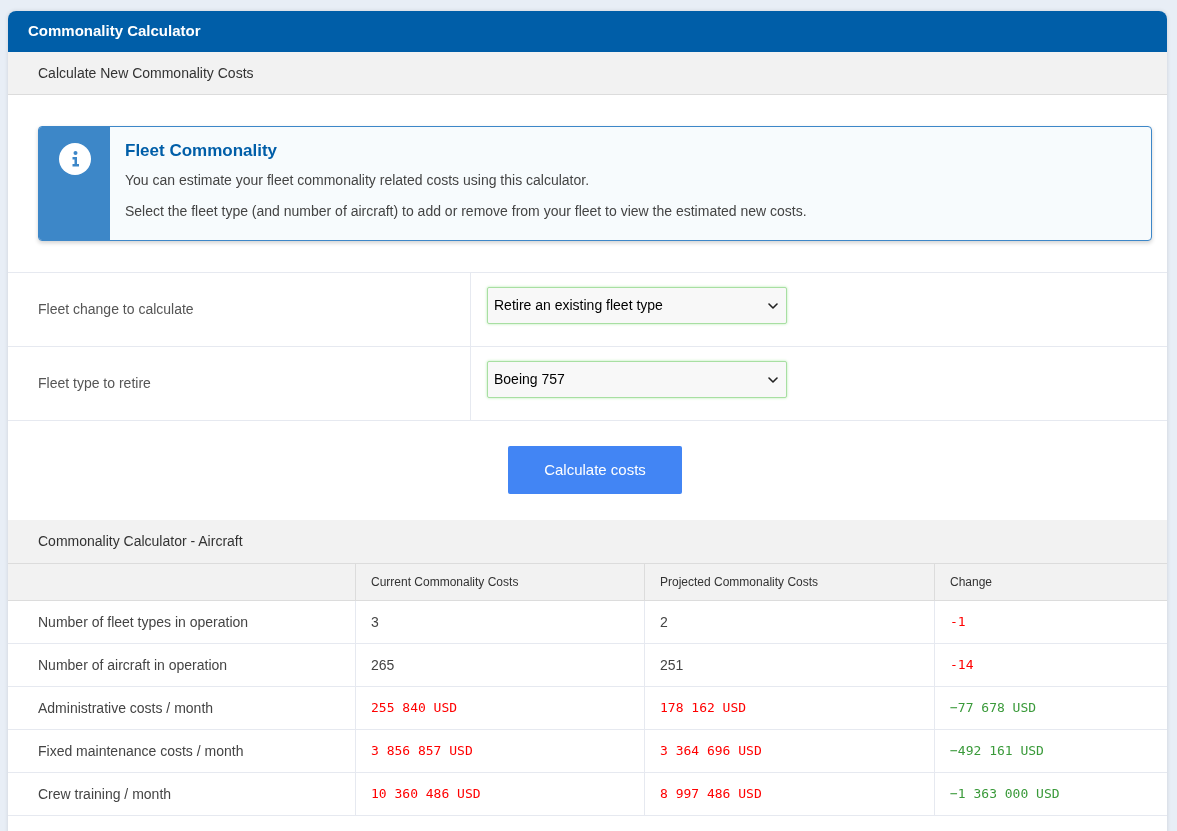  Describe the element at coordinates (1050, 751) in the screenshot. I see `table-cell: −492 161 USD` at that location.